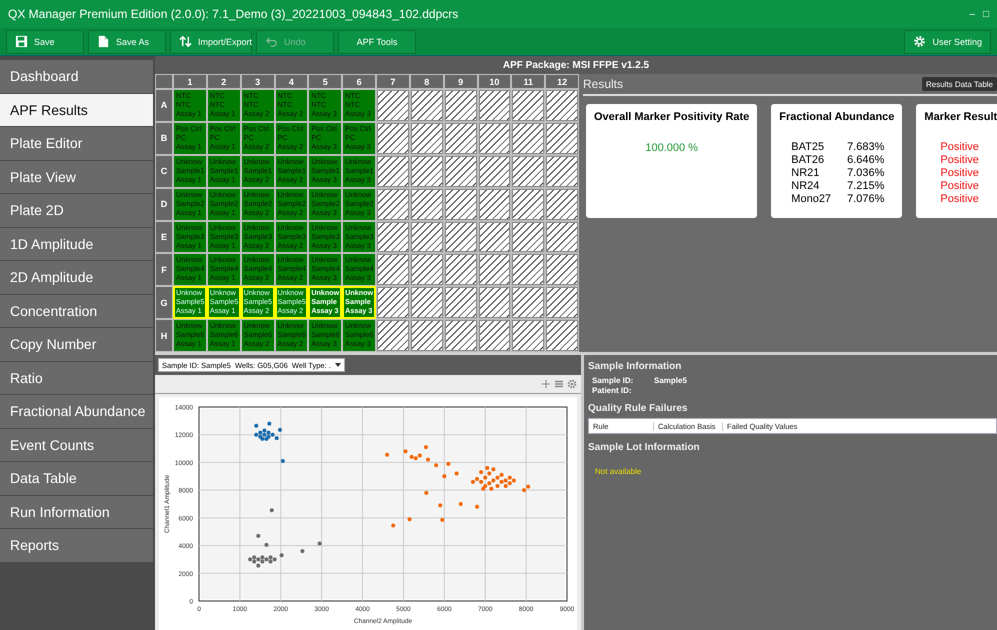 This screenshot has width=997, height=630. I want to click on column-header: 11, so click(528, 81).